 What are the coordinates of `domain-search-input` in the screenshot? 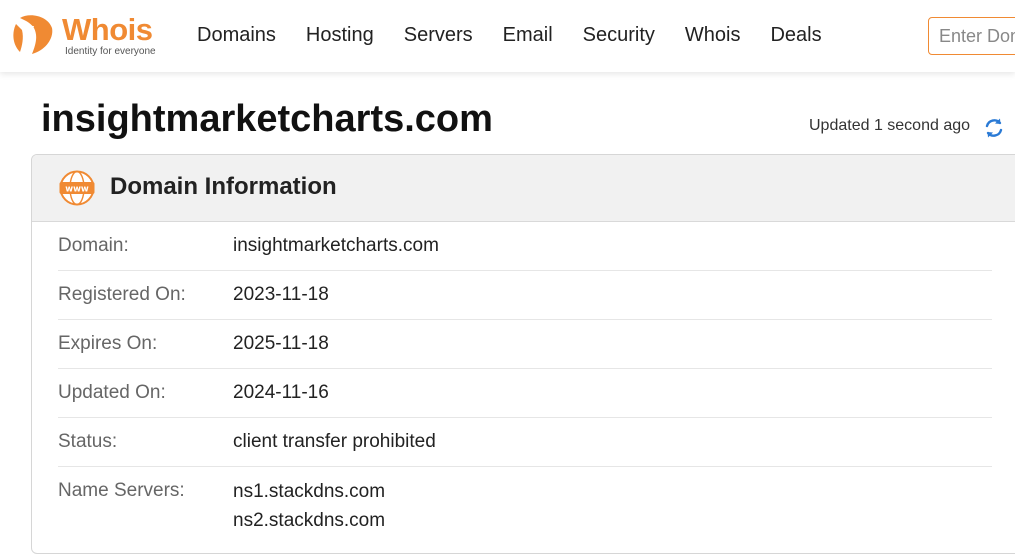 It's located at (971, 36).